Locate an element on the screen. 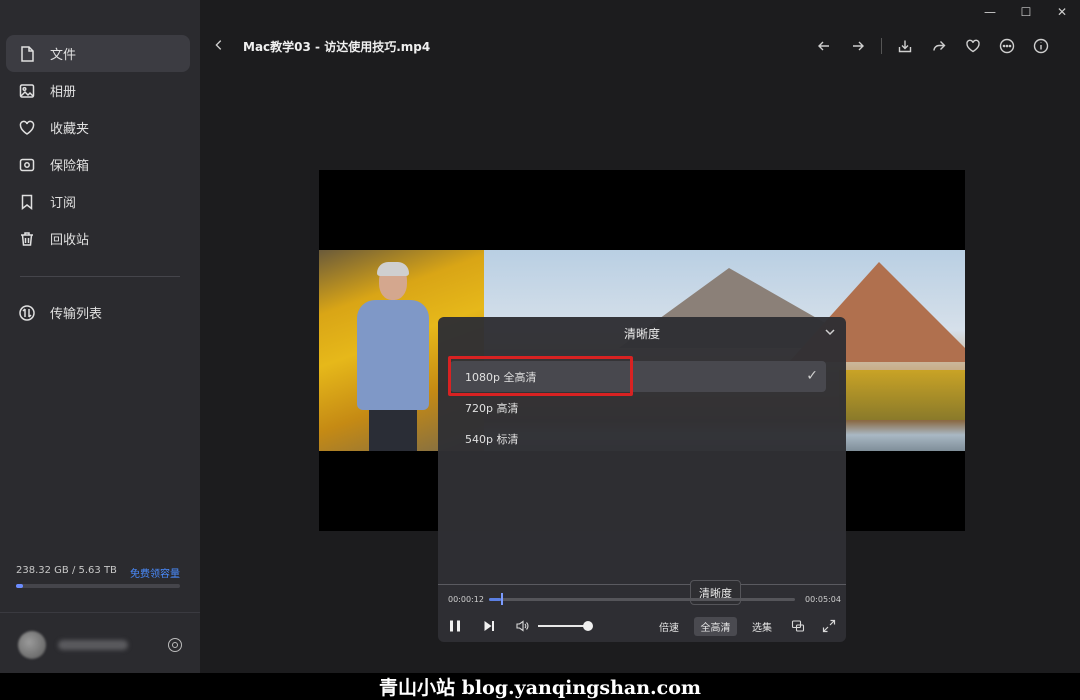 Image resolution: width=1080 pixels, height=700 pixels. fullscreen-button is located at coordinates (829, 626).